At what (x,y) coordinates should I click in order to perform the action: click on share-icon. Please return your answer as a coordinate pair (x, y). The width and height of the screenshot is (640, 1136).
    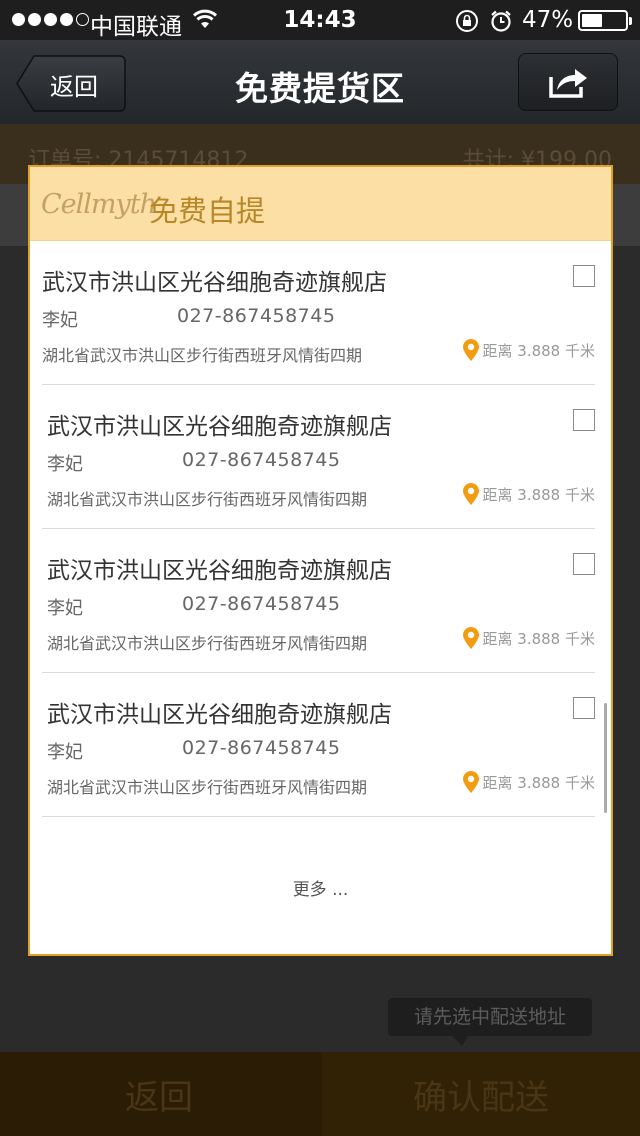
    Looking at the image, I should click on (568, 83).